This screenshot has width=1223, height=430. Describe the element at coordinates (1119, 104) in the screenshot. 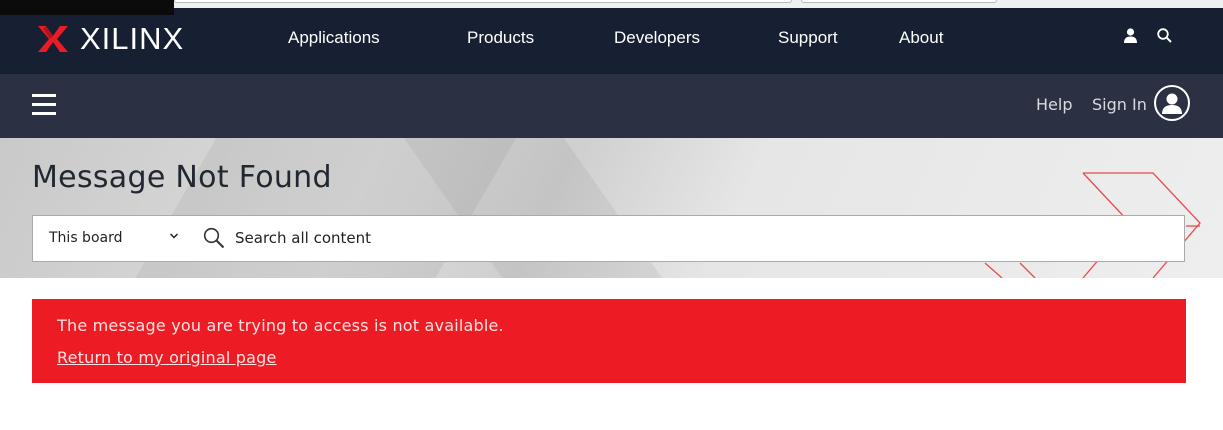

I see `sign-in-link: Sign In` at that location.